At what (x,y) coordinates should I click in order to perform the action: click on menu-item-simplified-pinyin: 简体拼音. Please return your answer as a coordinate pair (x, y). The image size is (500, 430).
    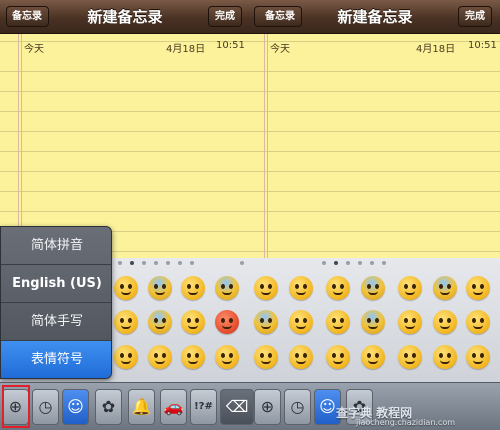
    Looking at the image, I should click on (56, 246).